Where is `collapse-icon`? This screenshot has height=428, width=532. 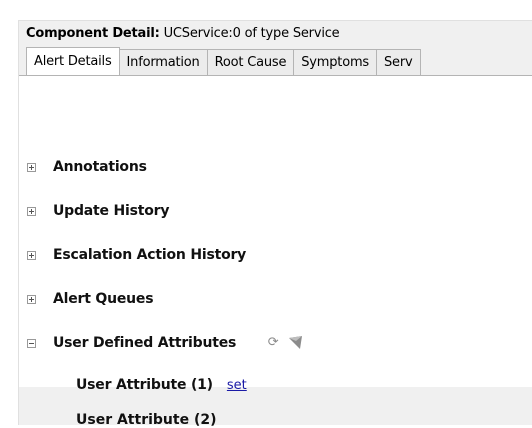 collapse-icon is located at coordinates (31, 343).